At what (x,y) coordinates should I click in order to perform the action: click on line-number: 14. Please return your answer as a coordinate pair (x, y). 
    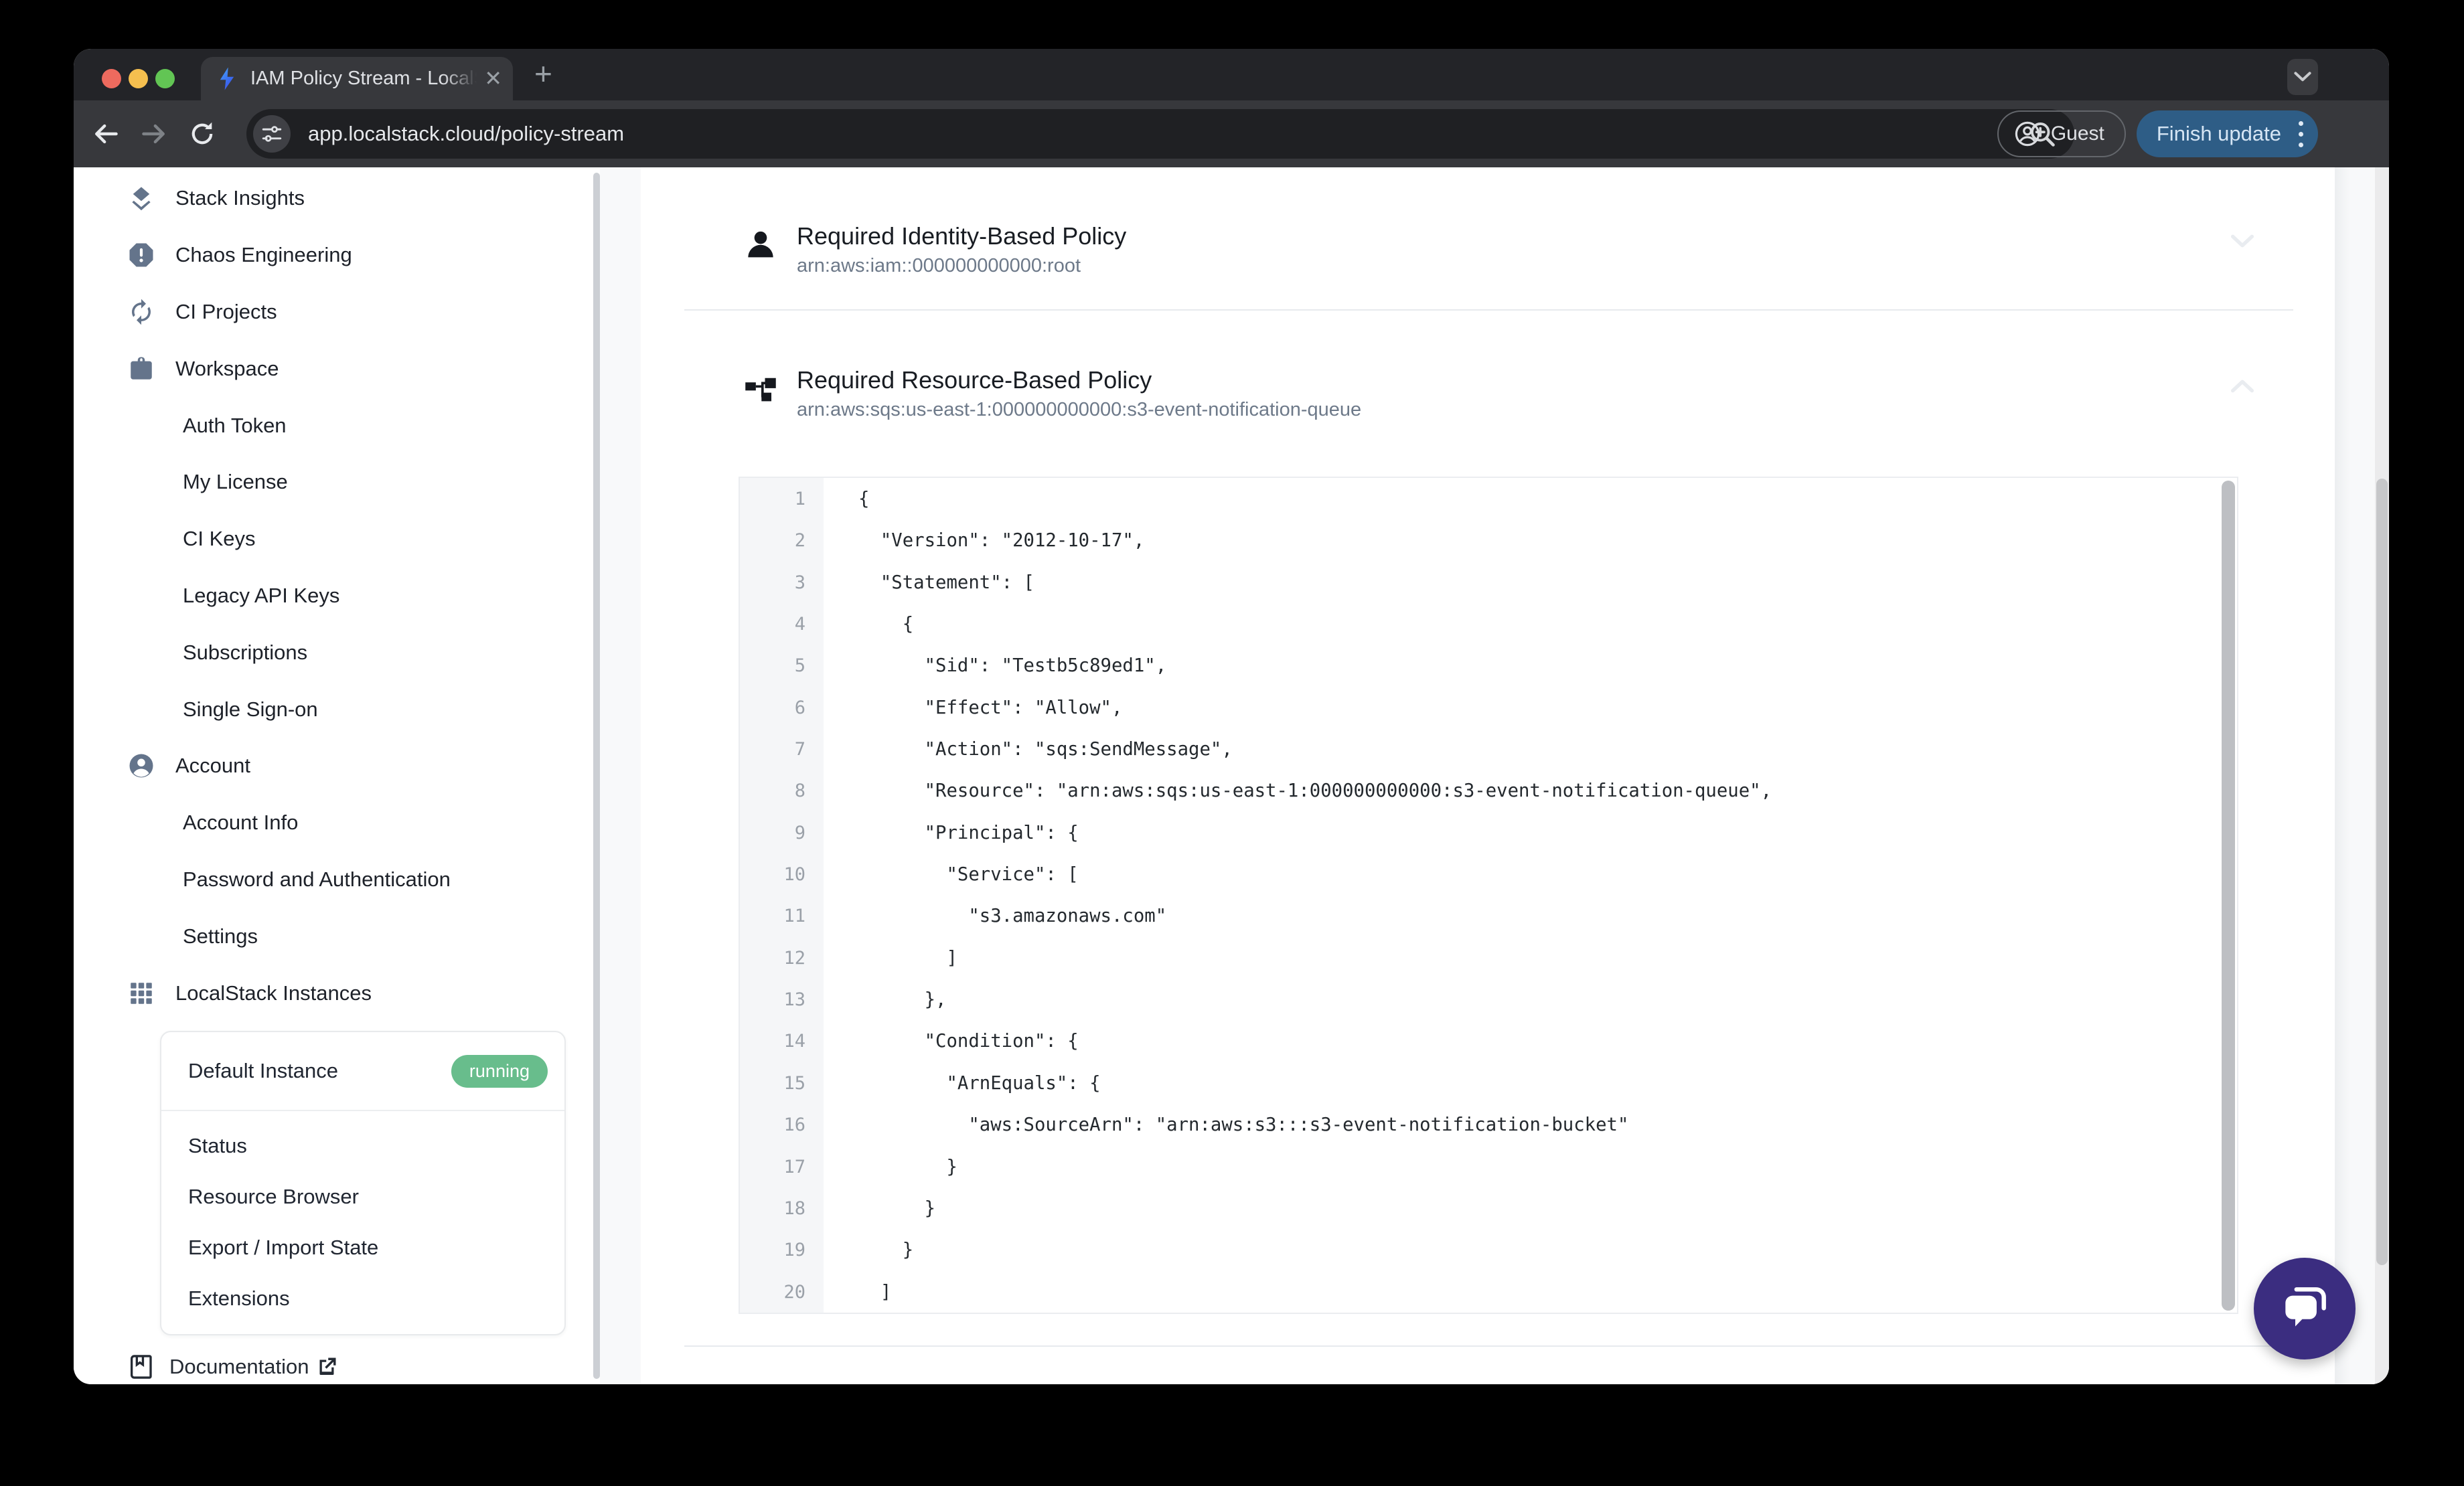
    Looking at the image, I should click on (794, 1041).